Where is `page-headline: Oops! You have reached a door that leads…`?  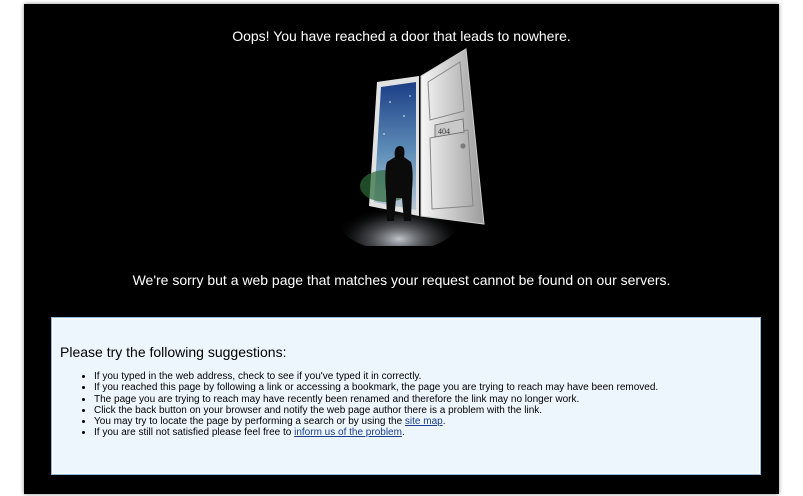 page-headline: Oops! You have reached a door that leads… is located at coordinates (401, 36).